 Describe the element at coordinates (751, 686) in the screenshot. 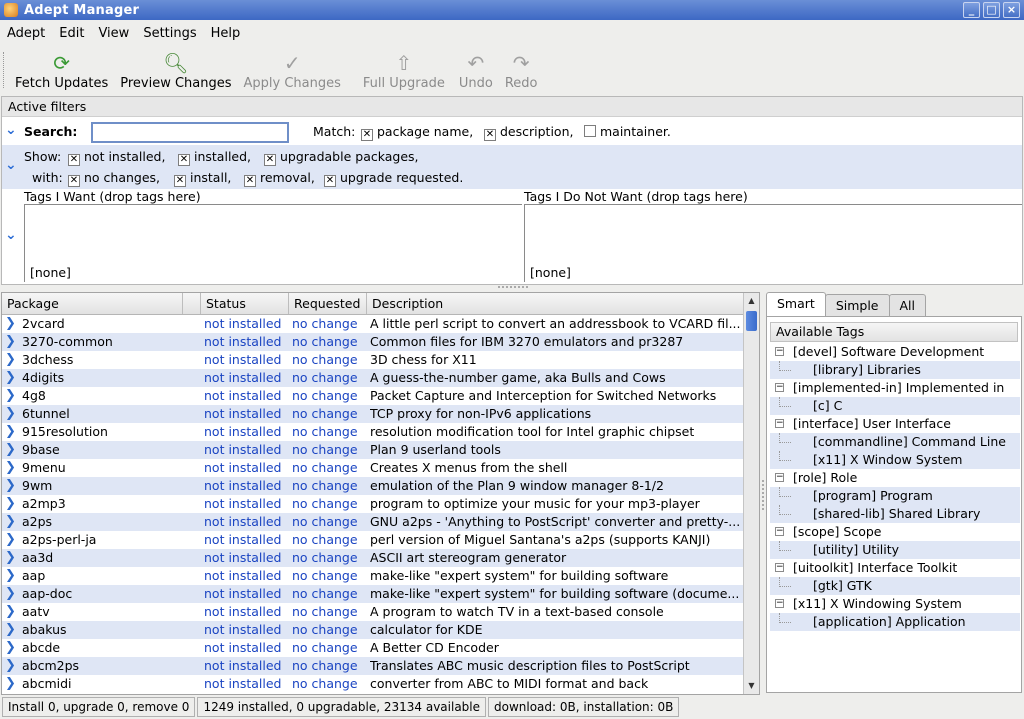

I see `scroll-down-icon: ▼` at that location.